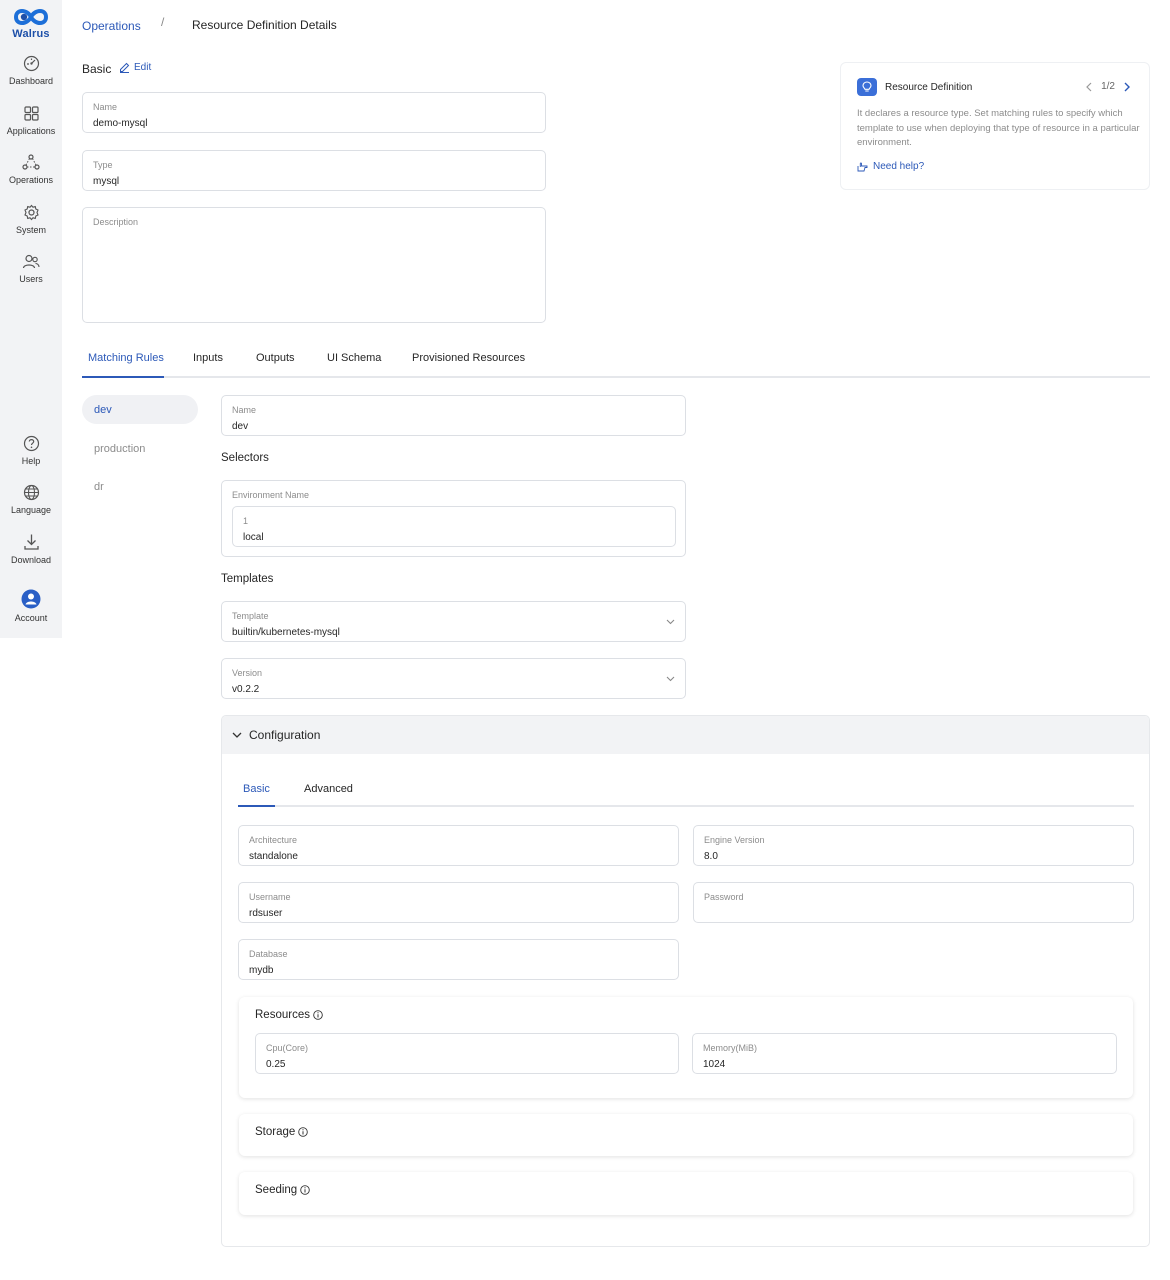 This screenshot has width=1170, height=1280. What do you see at coordinates (31, 212) in the screenshot?
I see `gear-icon` at bounding box center [31, 212].